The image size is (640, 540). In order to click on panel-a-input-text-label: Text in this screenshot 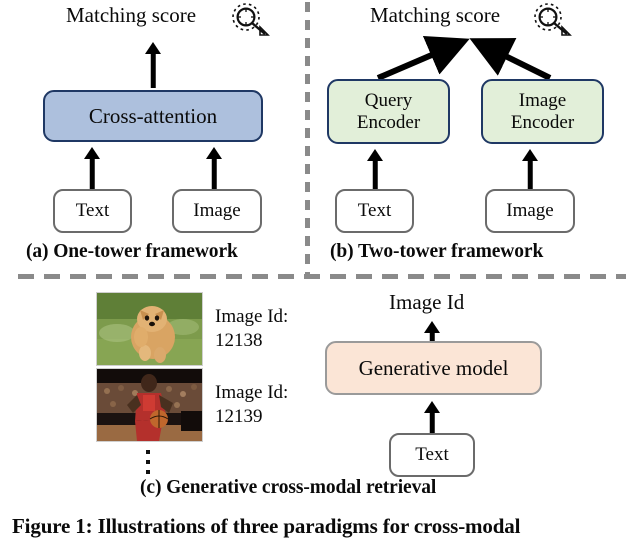, I will do `click(92, 210)`.